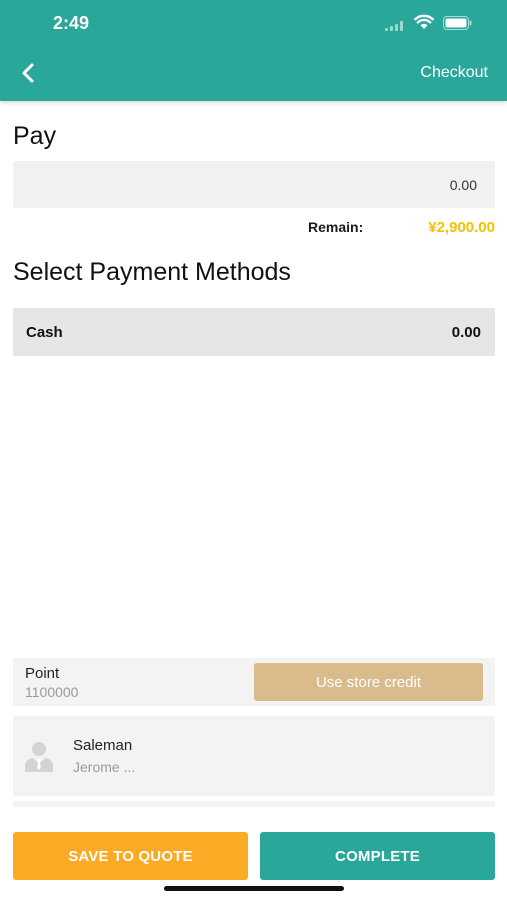 The height and width of the screenshot is (900, 507). Describe the element at coordinates (103, 745) in the screenshot. I see `salesman-label: Saleman` at that location.